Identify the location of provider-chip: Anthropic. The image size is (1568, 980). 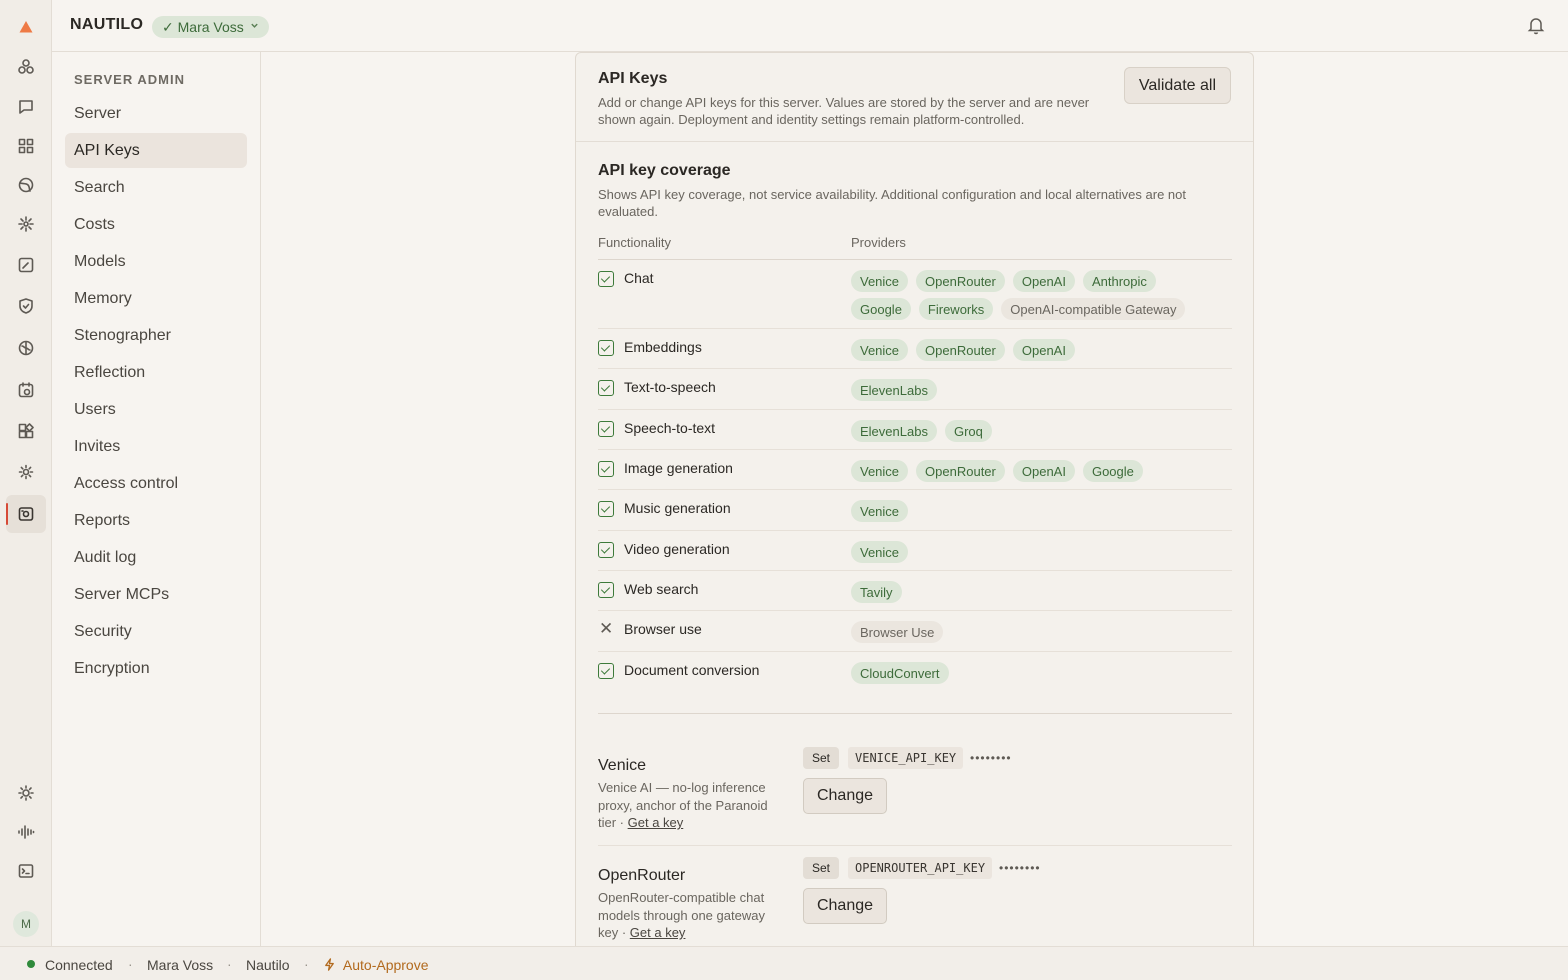
(1119, 281).